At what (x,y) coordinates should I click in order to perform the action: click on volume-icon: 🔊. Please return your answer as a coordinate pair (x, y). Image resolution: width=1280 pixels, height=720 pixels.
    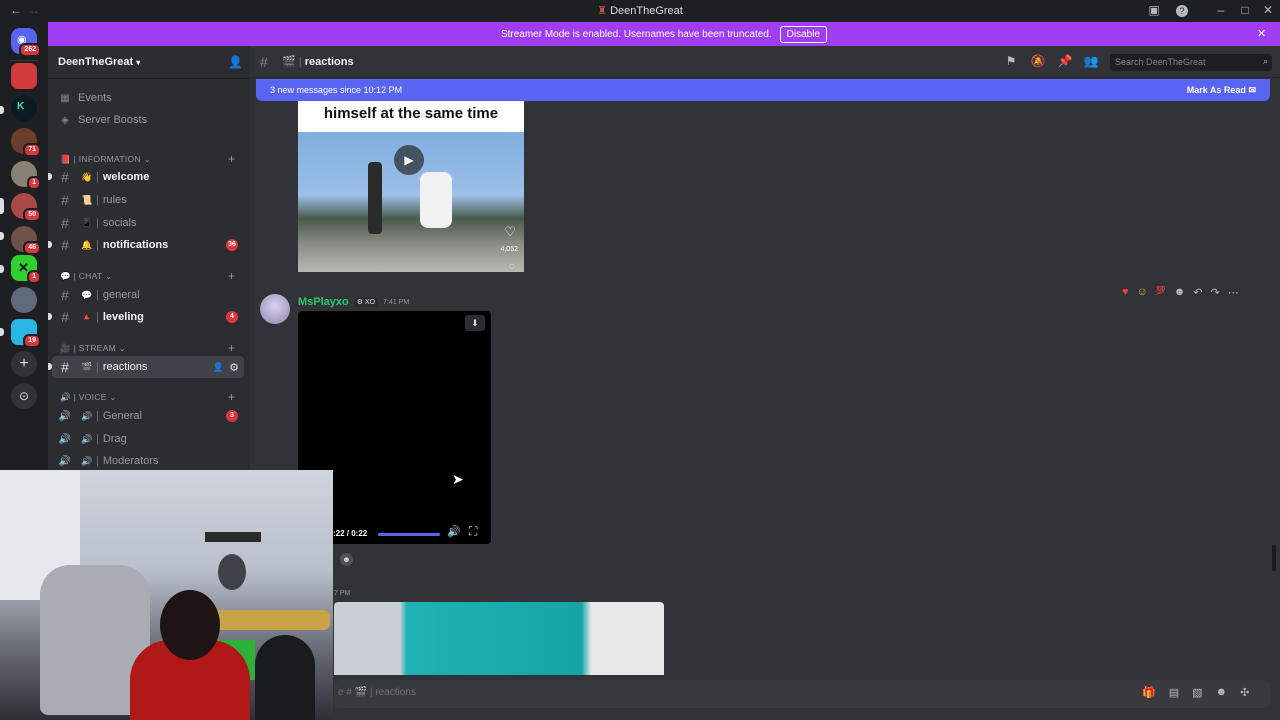
    Looking at the image, I should click on (454, 531).